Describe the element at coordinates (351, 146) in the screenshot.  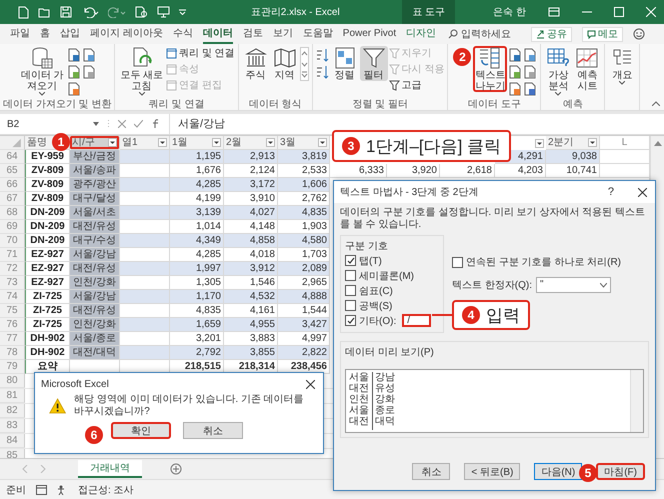
I see `step-number-badge: 3` at that location.